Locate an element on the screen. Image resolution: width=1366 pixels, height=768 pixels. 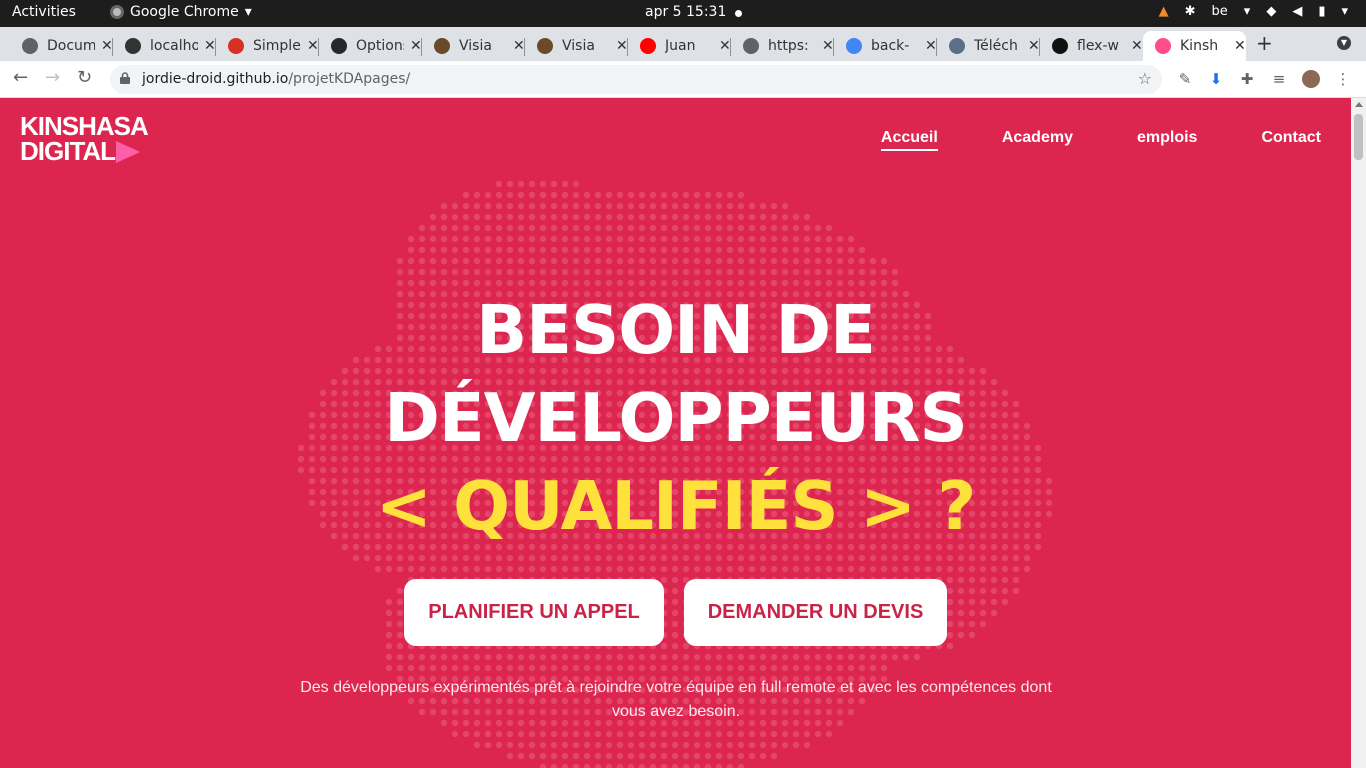
browser-tab: https: ✕ is located at coordinates (782, 46).